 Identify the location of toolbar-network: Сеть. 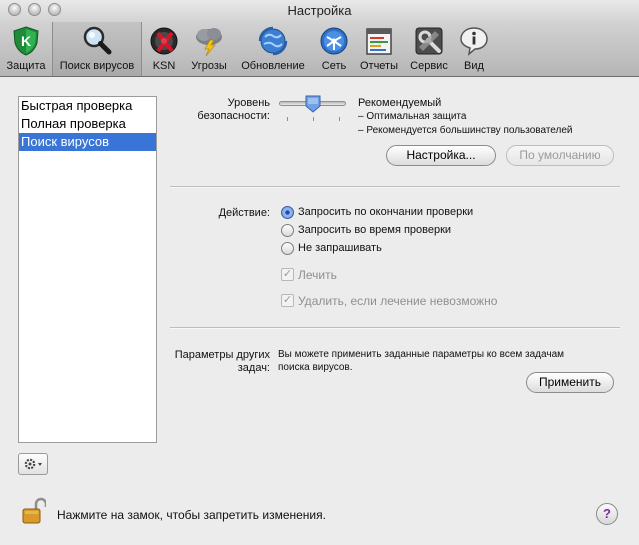
(334, 49).